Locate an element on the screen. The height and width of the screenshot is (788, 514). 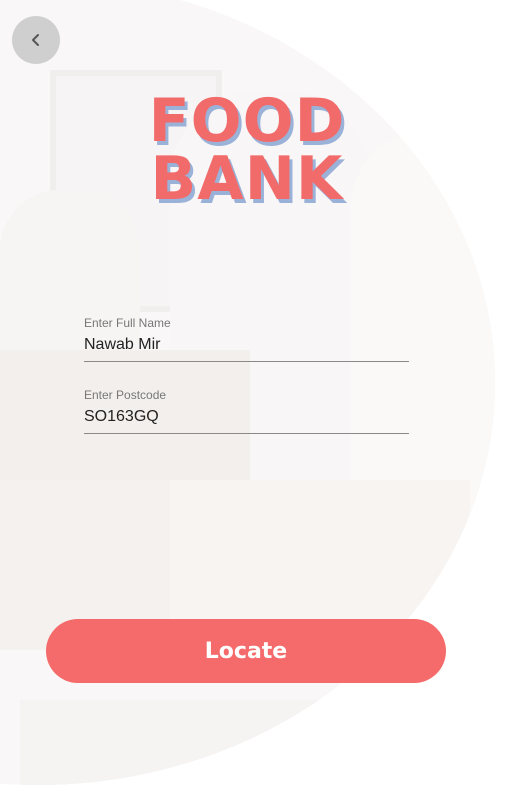
chevron-left-icon is located at coordinates (35, 40).